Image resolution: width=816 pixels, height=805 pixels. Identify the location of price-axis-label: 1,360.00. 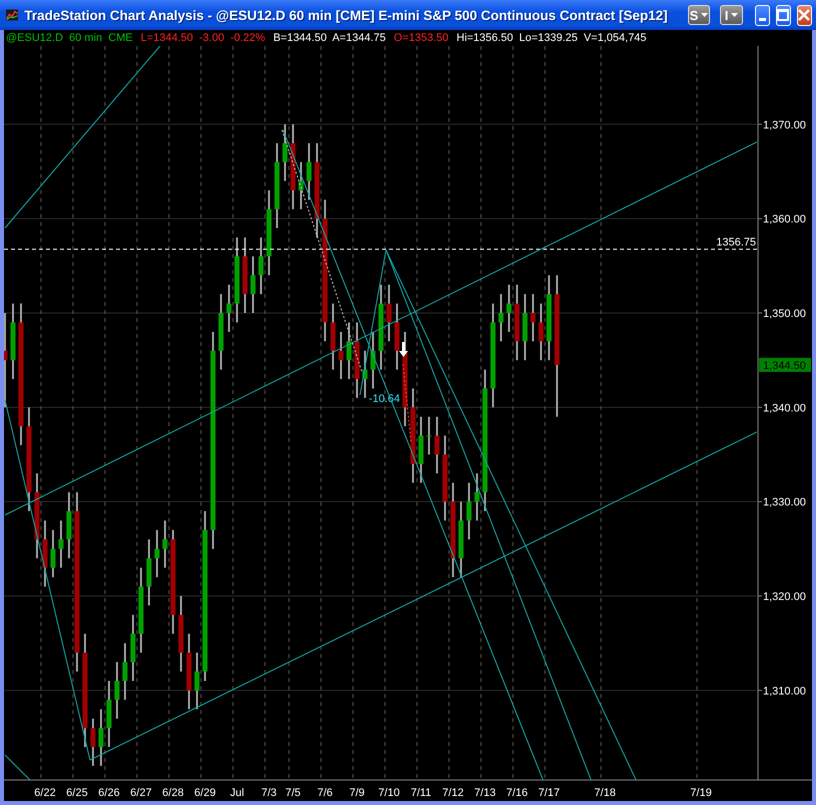
(784, 220).